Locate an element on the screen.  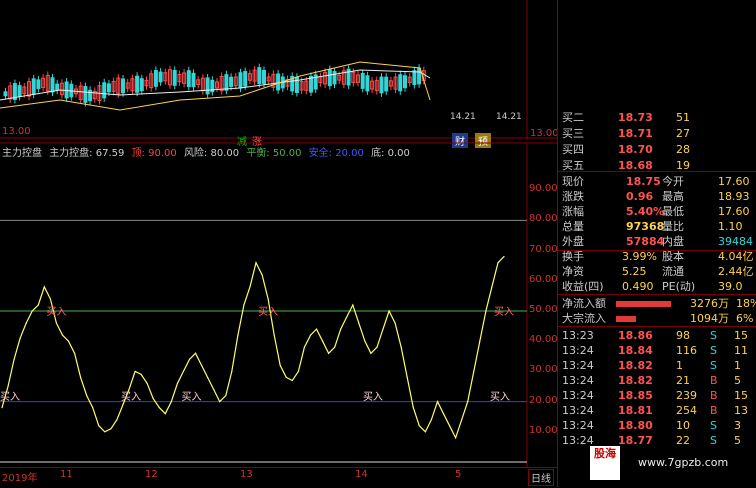
stat-value-2: 17.60 is located at coordinates (734, 211).